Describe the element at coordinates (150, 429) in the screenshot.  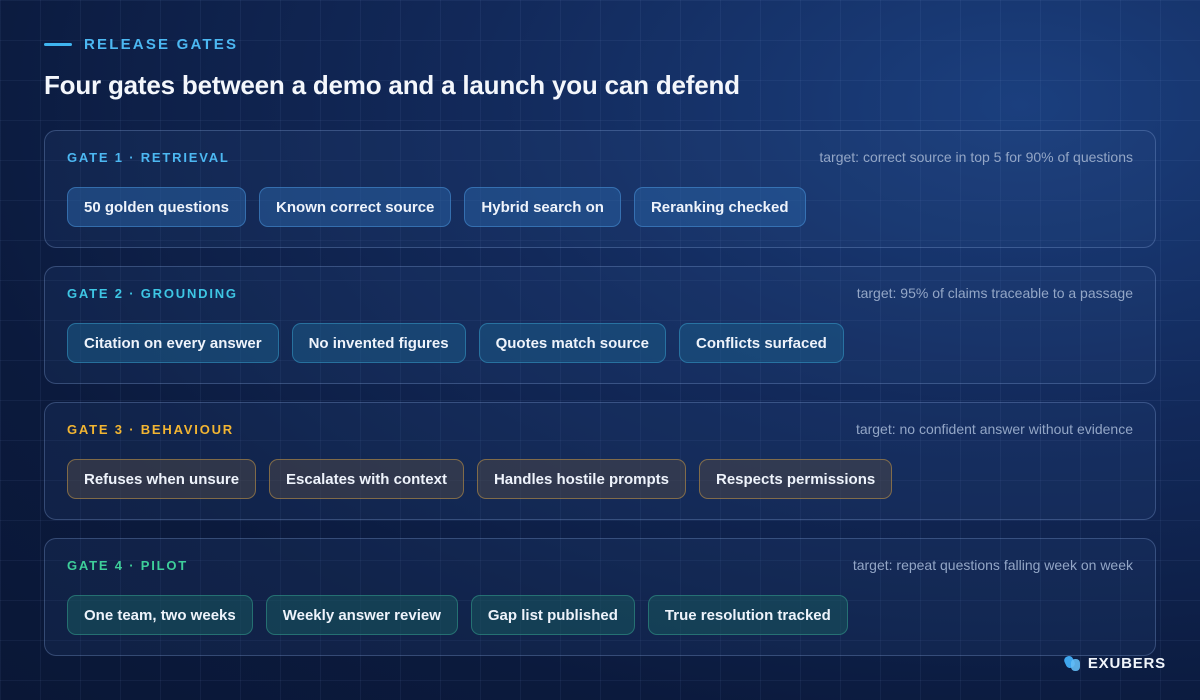
I see `gate-label: GATE 3 · BEHAVIOUR` at that location.